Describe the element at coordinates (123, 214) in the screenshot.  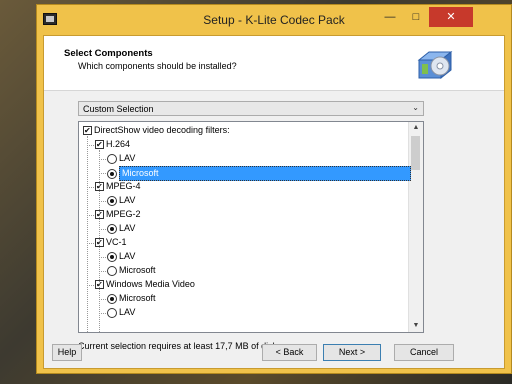
I see `tree-item-label: MPEG-2` at that location.